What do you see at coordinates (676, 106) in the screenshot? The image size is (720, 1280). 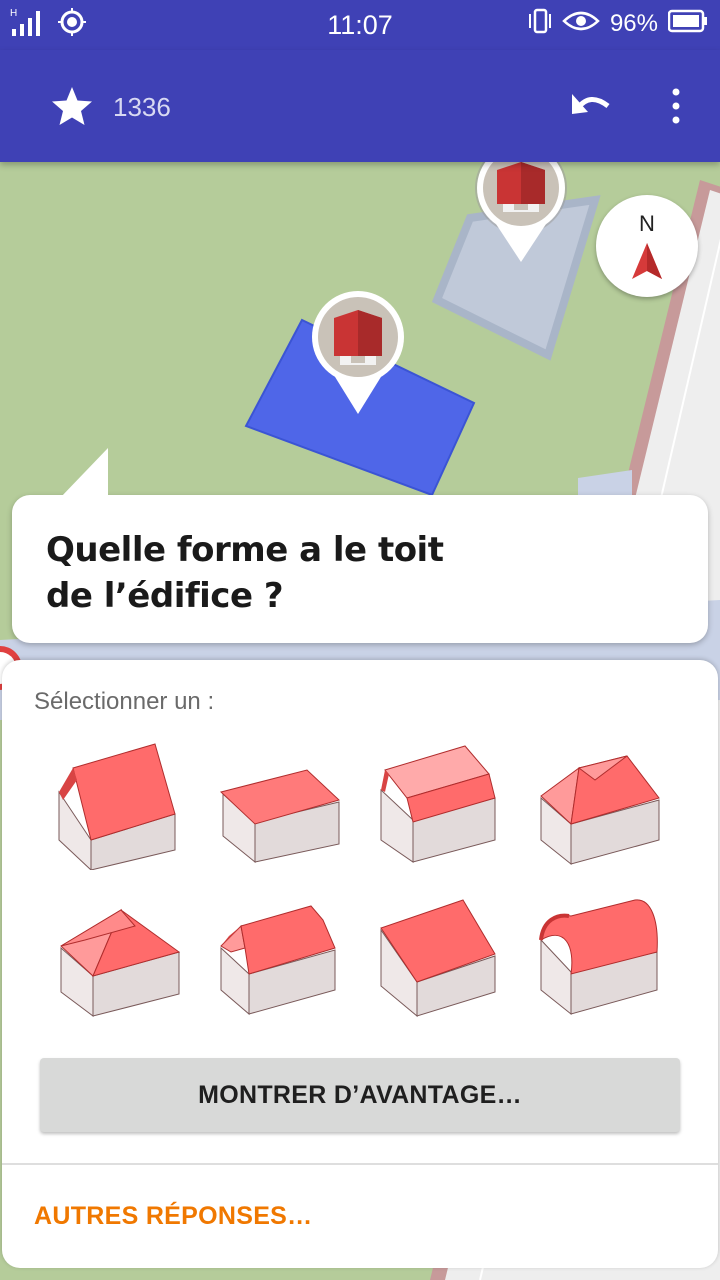 I see `more-vert-icon` at bounding box center [676, 106].